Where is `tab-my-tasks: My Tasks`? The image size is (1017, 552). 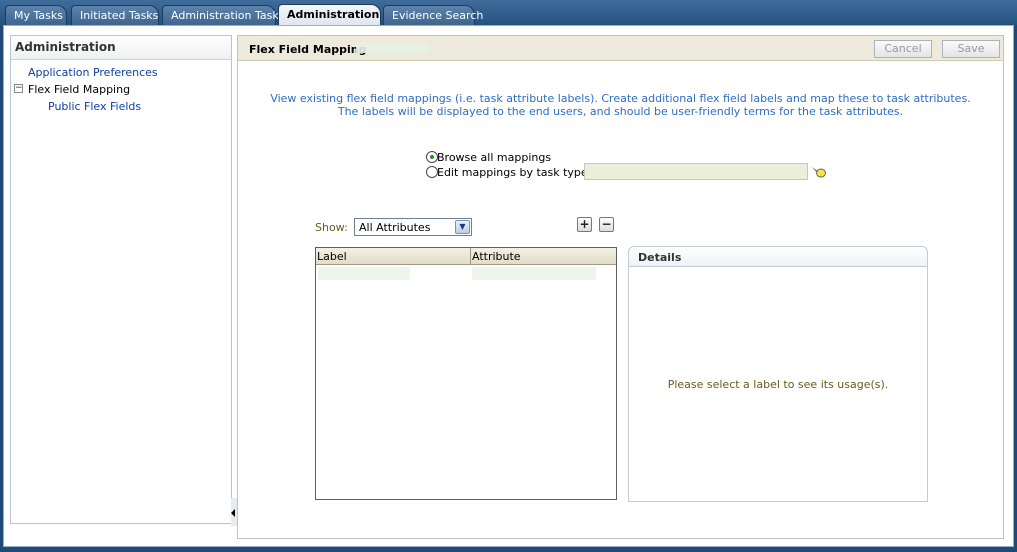
tab-my-tasks: My Tasks is located at coordinates (36, 15).